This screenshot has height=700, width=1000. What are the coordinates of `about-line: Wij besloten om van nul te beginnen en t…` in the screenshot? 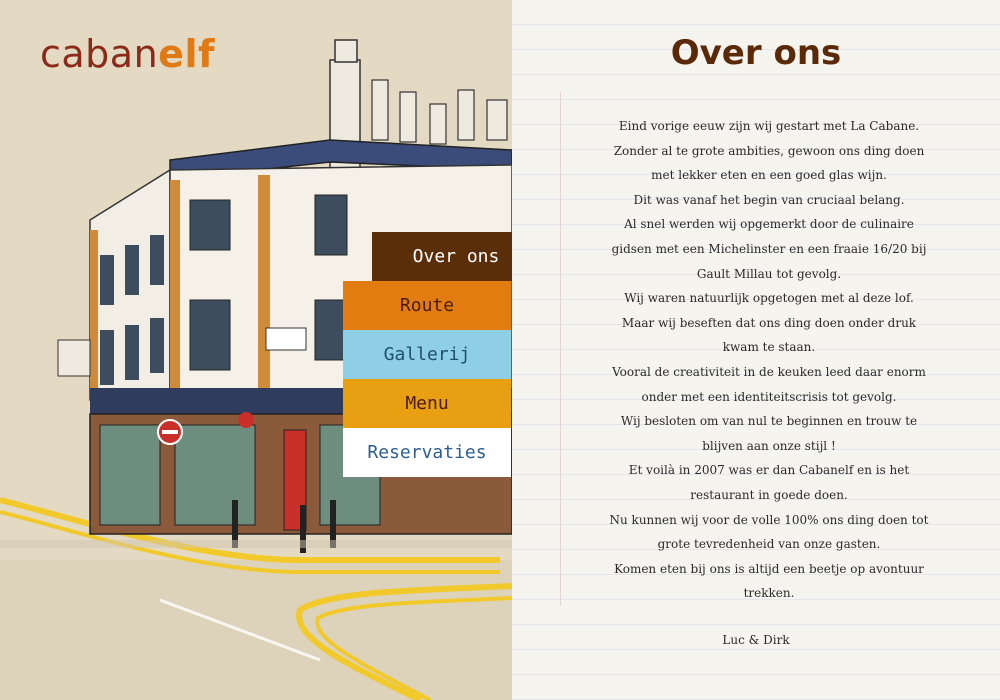 It's located at (769, 421).